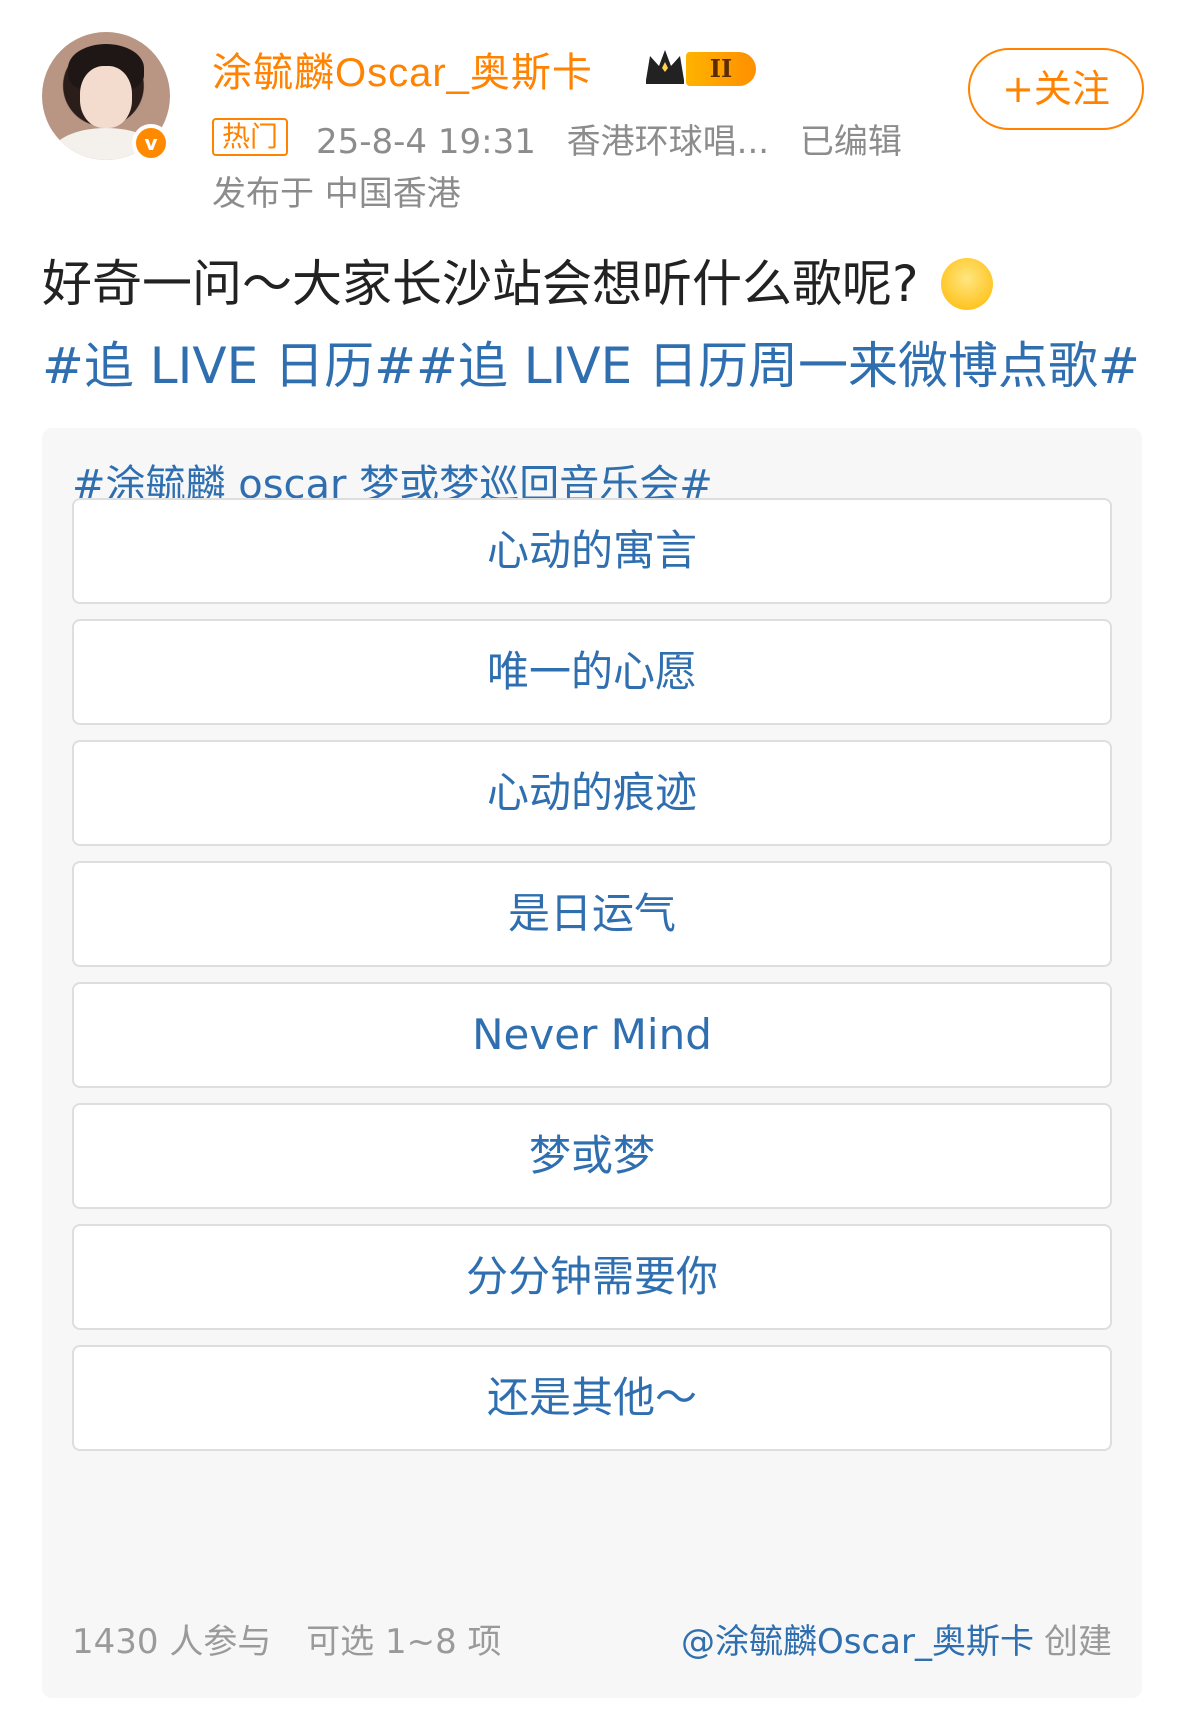 This screenshot has height=1710, width=1179. What do you see at coordinates (592, 1156) in the screenshot?
I see `poll-option: 梦或梦` at bounding box center [592, 1156].